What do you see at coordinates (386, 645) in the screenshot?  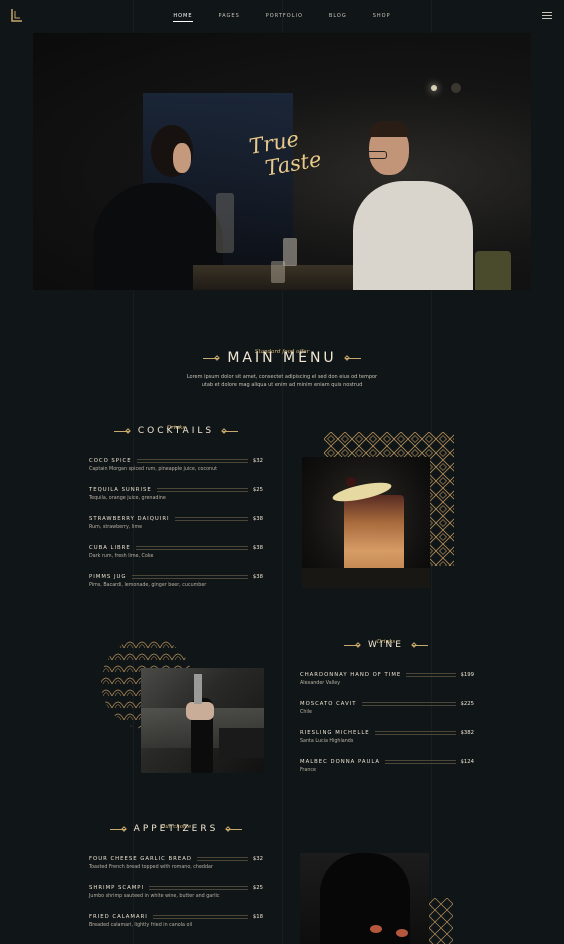 I see `wine-title: WINE` at bounding box center [386, 645].